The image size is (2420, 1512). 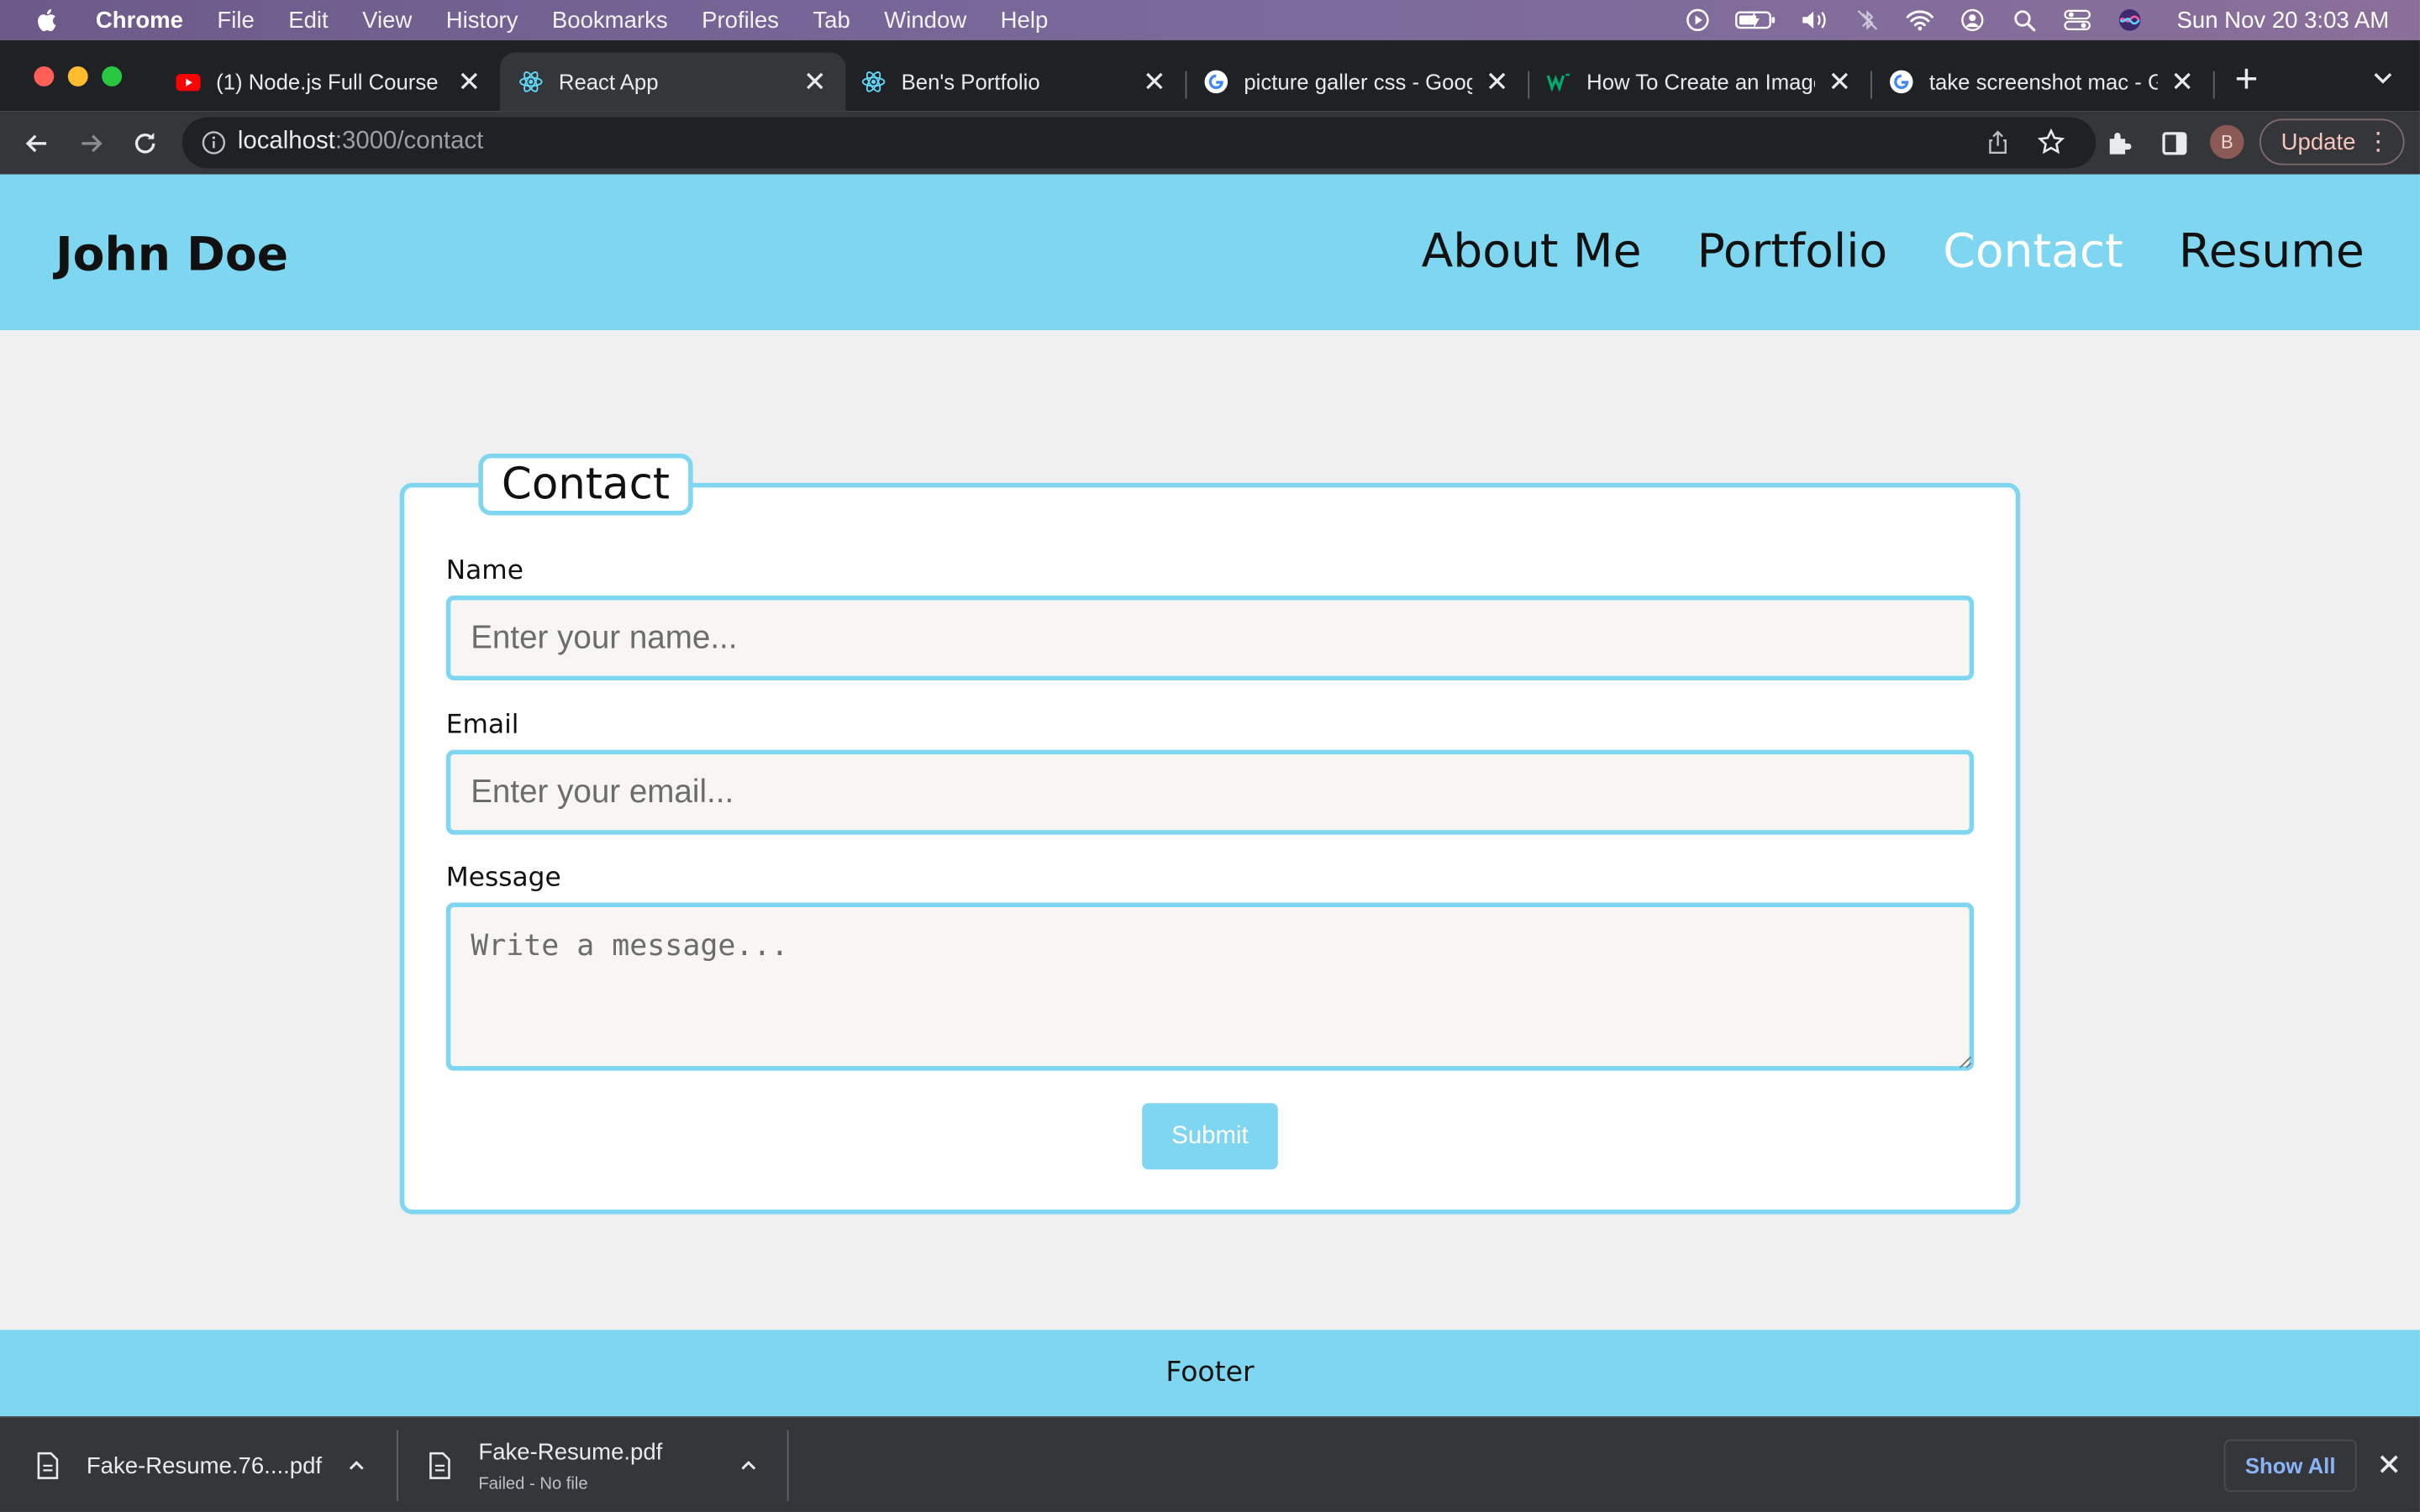 What do you see at coordinates (2120, 143) in the screenshot?
I see `extensions-puzzle-icon` at bounding box center [2120, 143].